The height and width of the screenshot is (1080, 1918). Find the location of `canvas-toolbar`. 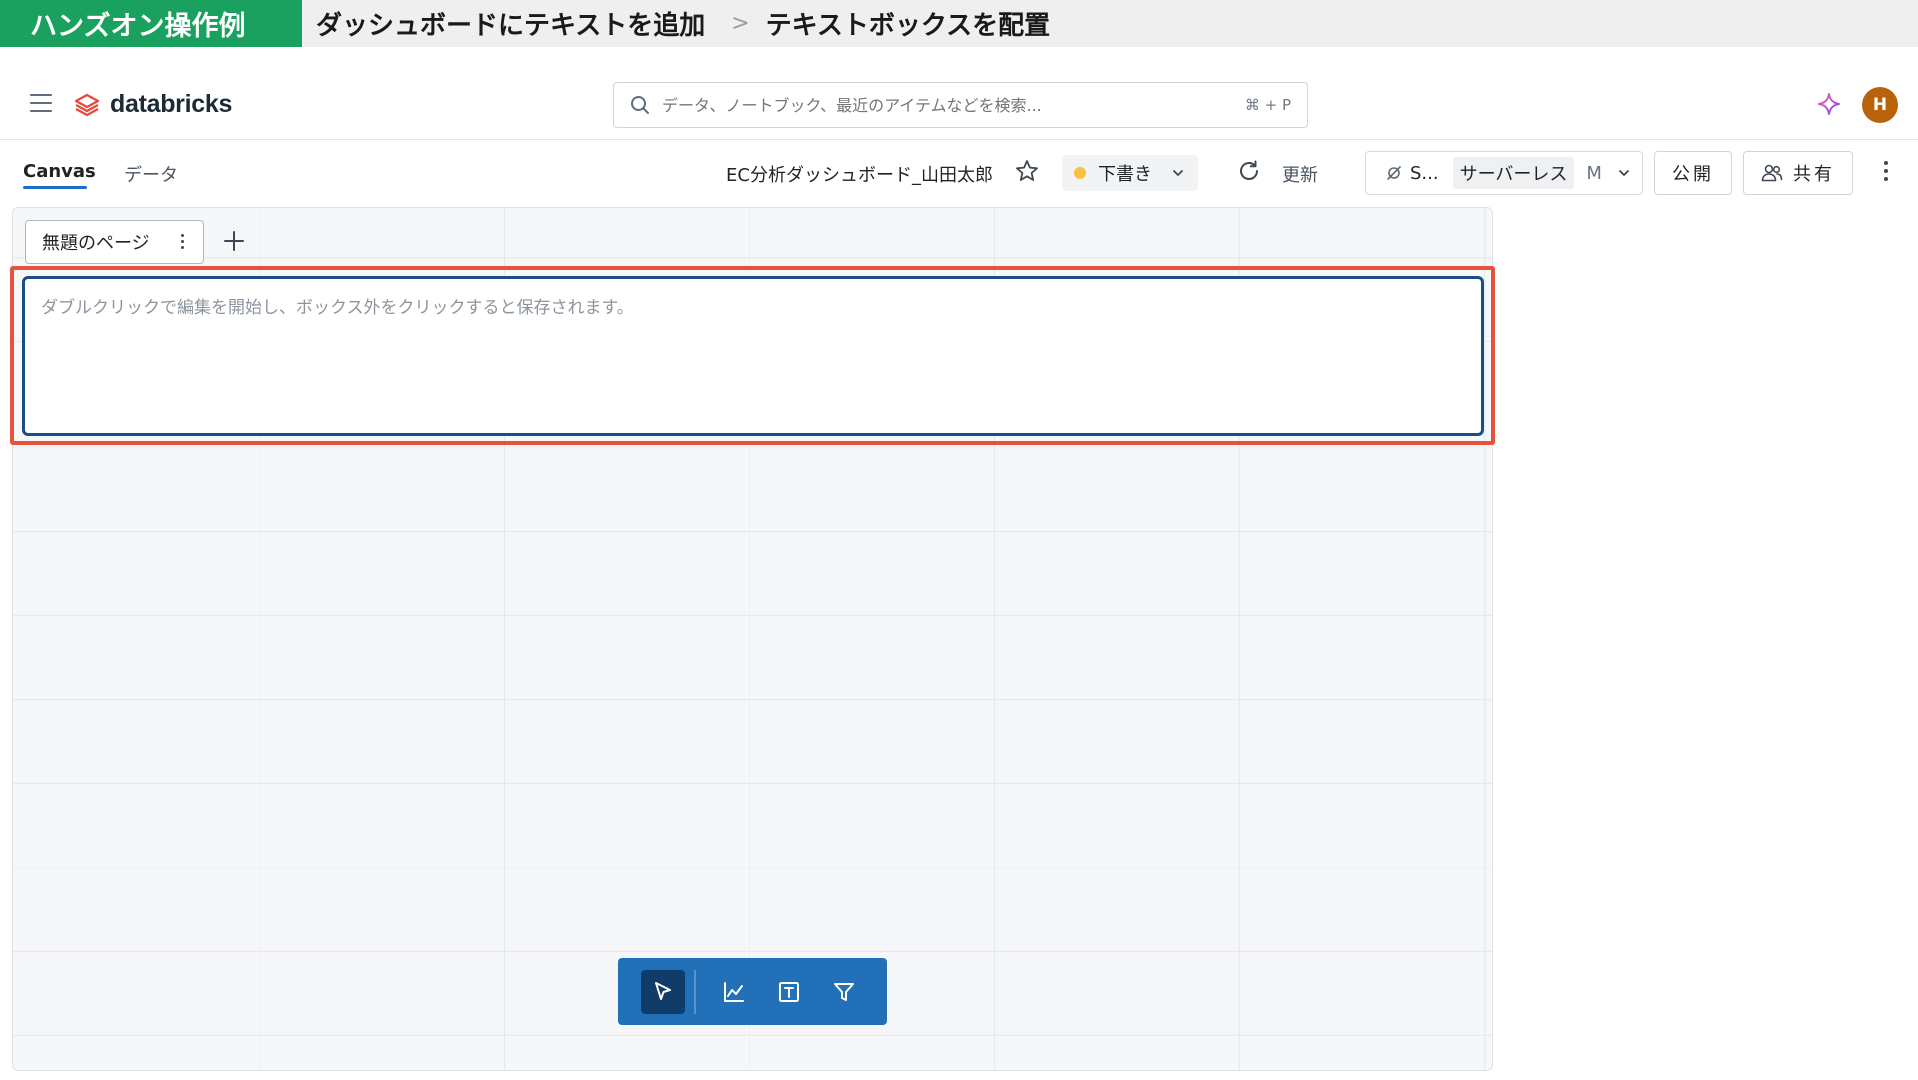

canvas-toolbar is located at coordinates (752, 991).